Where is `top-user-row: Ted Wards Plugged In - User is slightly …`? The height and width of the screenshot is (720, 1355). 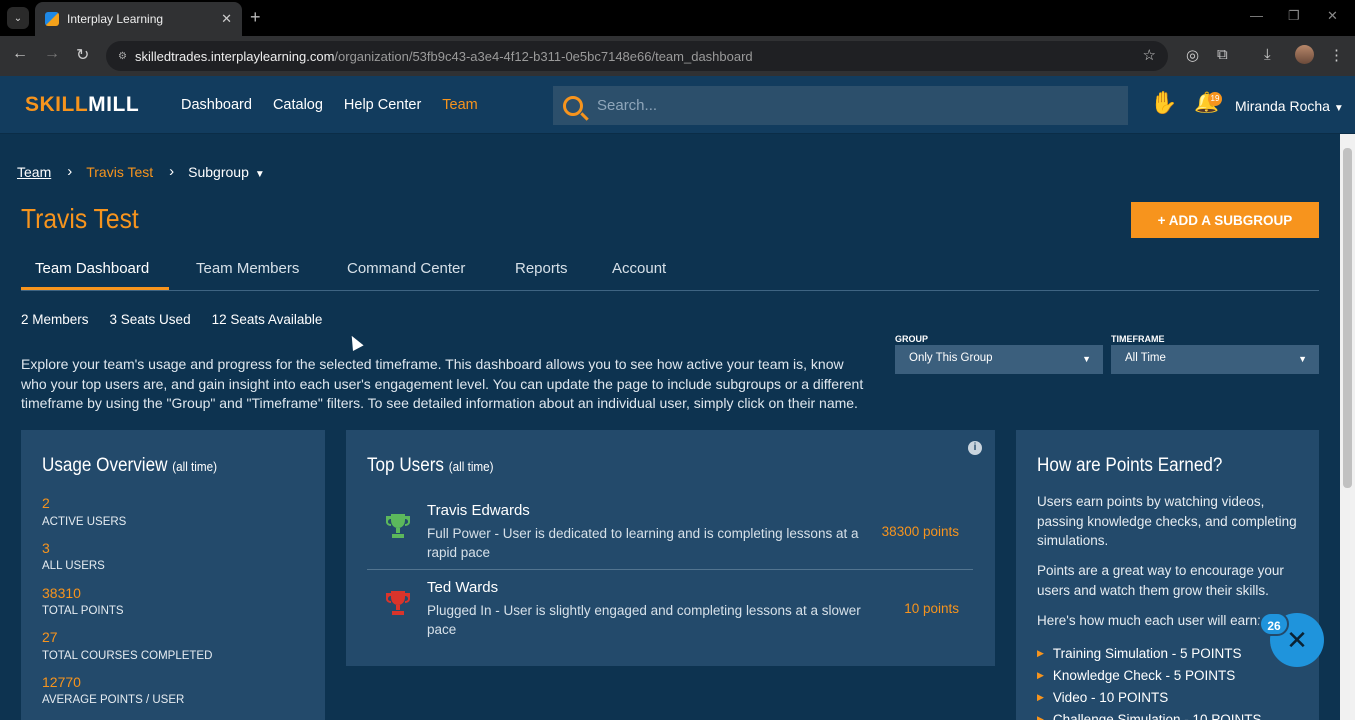
top-user-row: Ted Wards Plugged In - User is slightly … is located at coordinates (670, 609).